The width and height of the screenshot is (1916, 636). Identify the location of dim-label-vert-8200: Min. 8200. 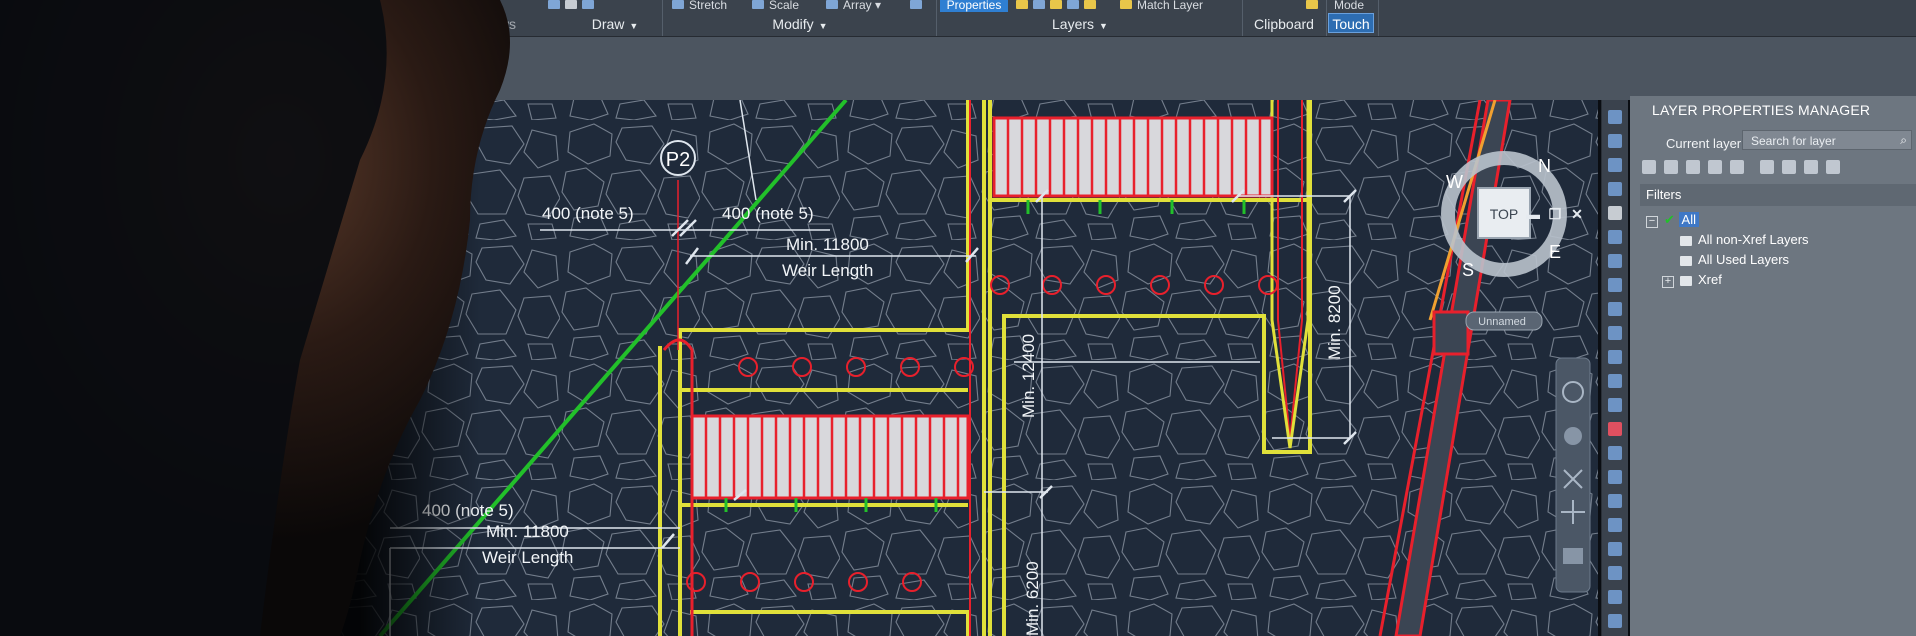
(1334, 322).